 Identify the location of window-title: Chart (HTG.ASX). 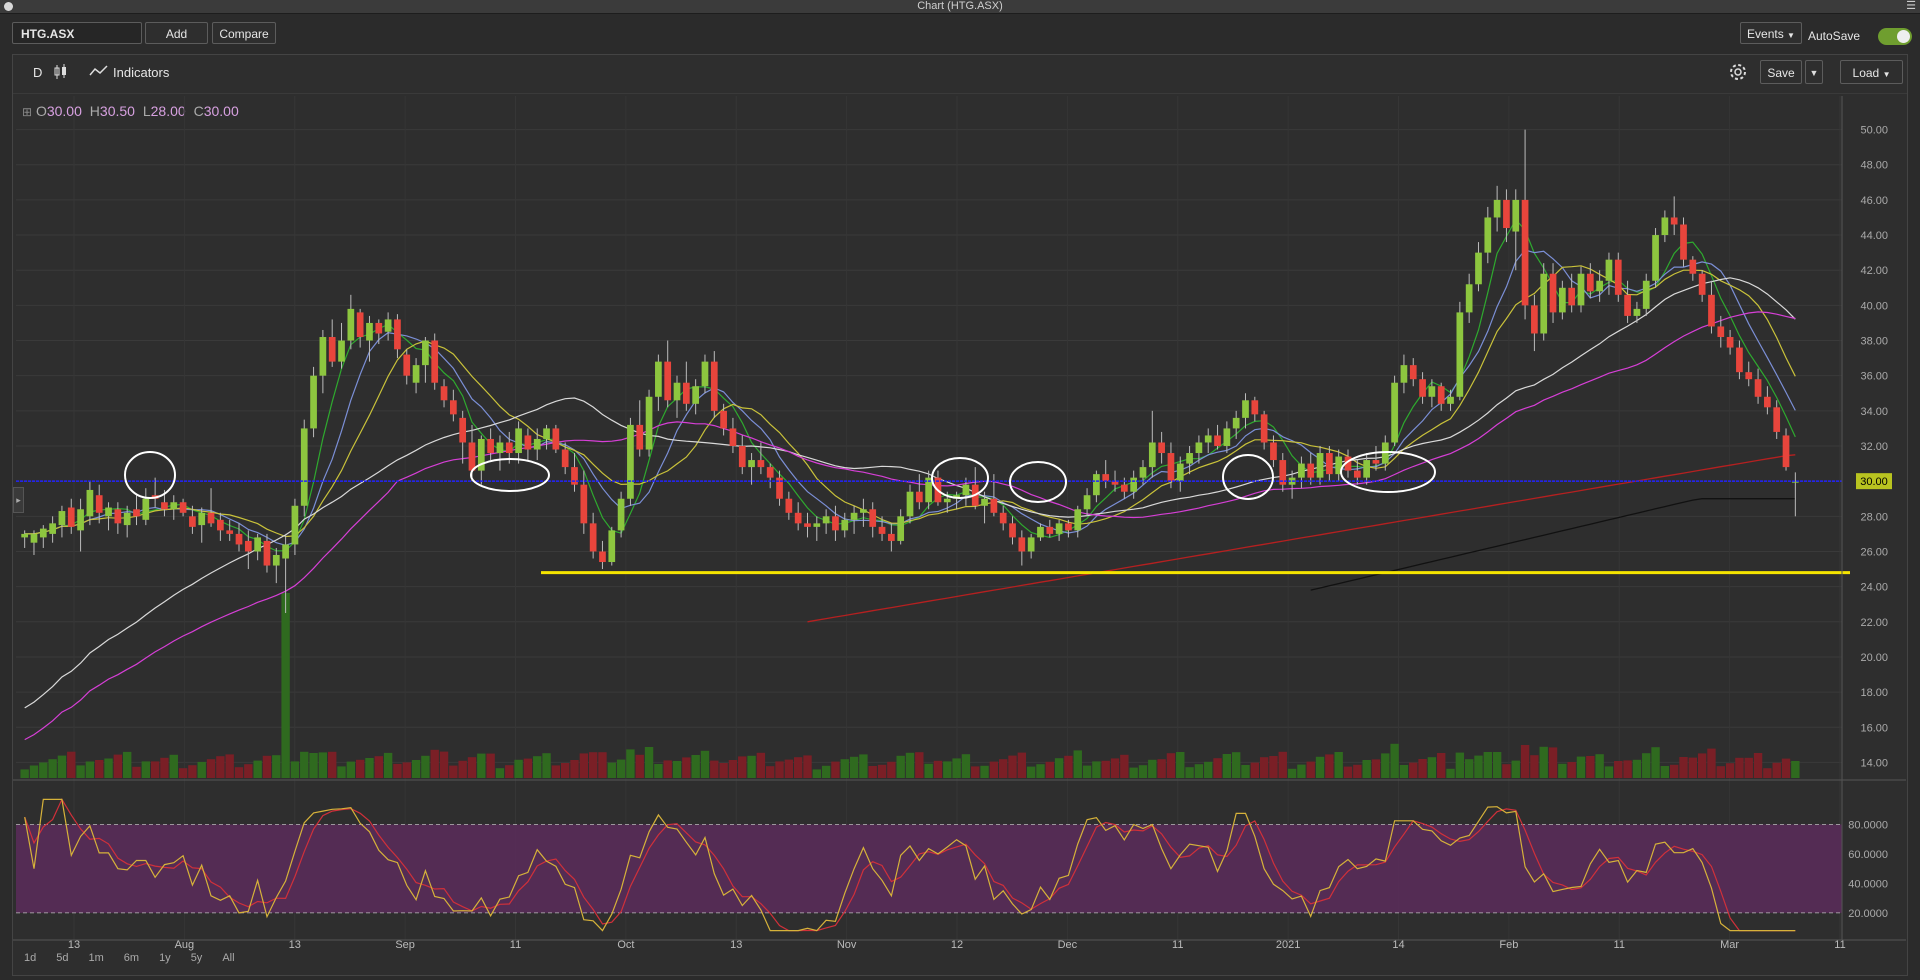
(960, 6).